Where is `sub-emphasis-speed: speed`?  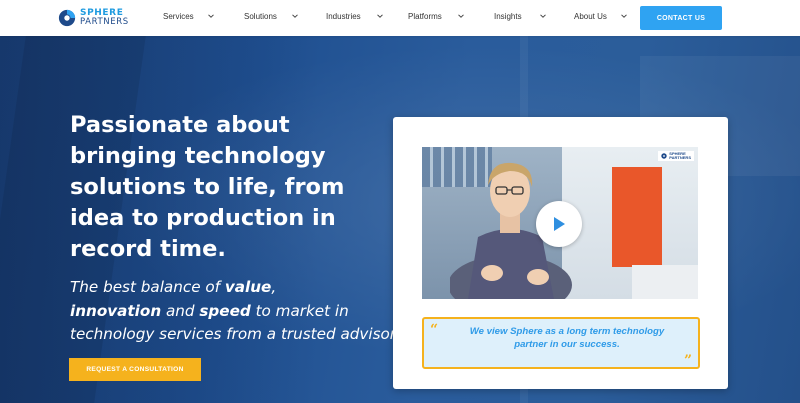 sub-emphasis-speed: speed is located at coordinates (225, 310).